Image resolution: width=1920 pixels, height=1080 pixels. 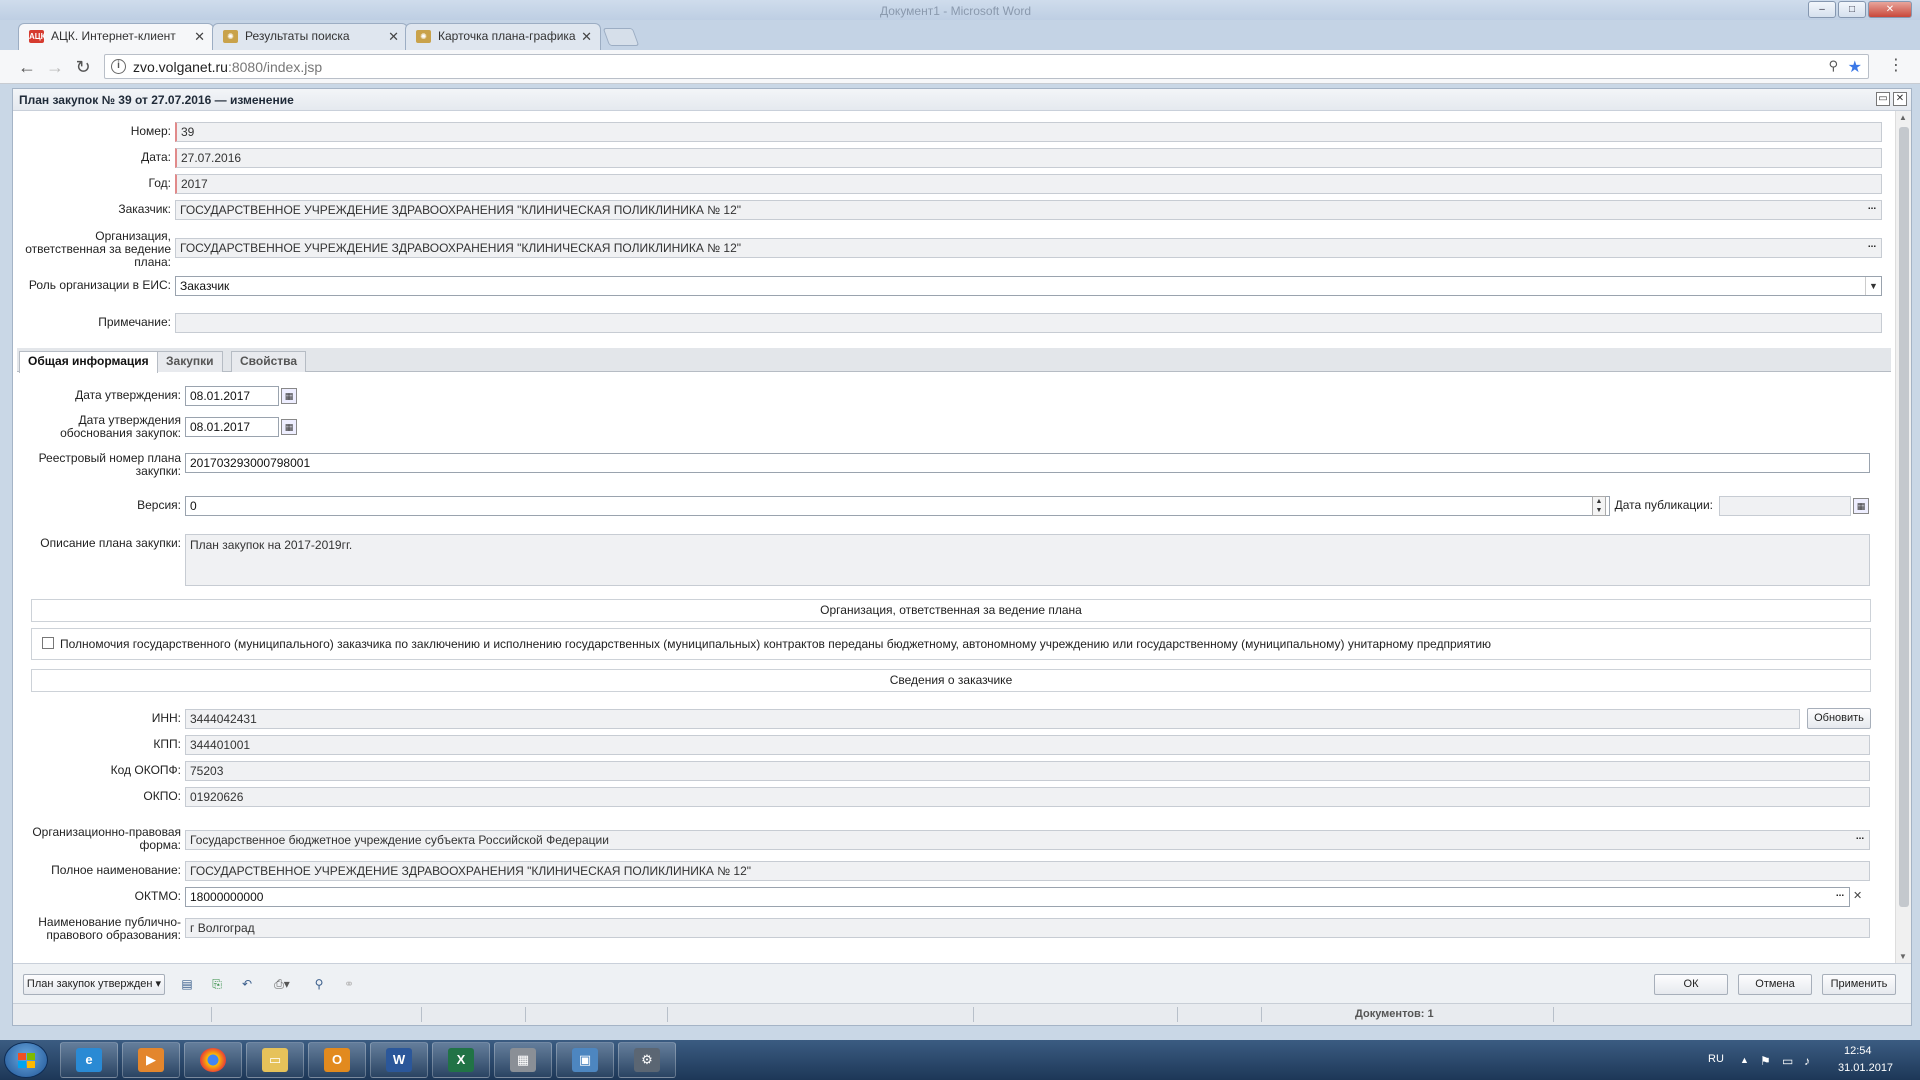 What do you see at coordinates (1855, 67) in the screenshot?
I see `bookmark-star-icon: ★` at bounding box center [1855, 67].